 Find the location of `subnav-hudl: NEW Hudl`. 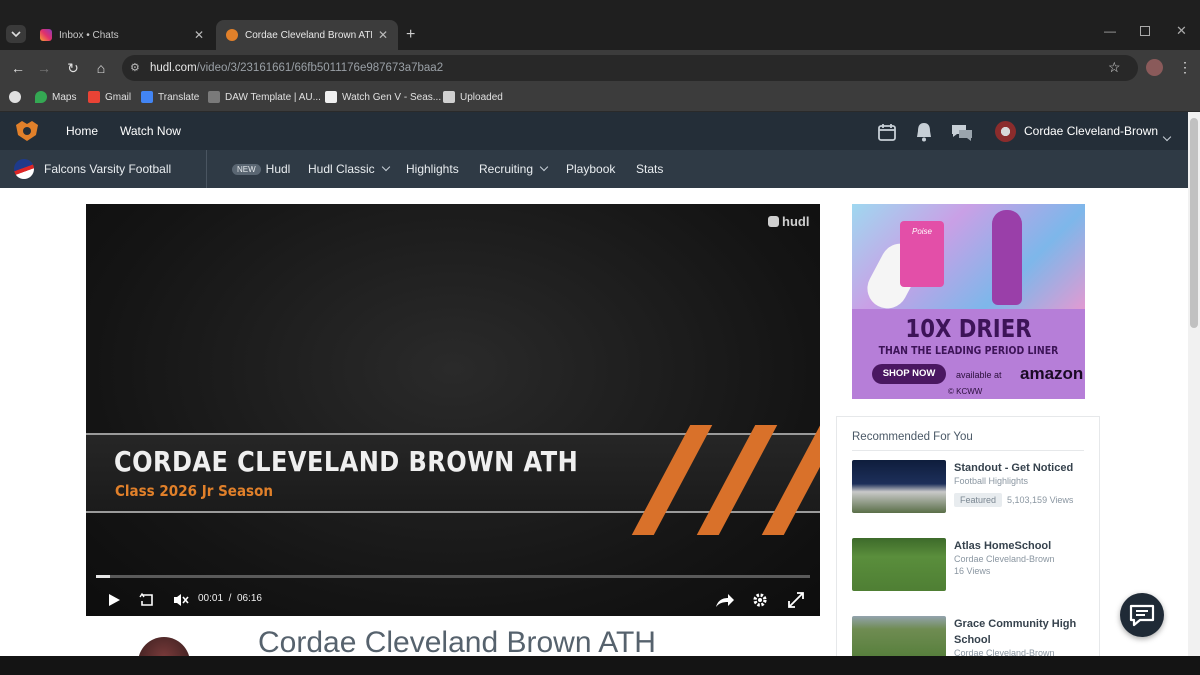

subnav-hudl: NEW Hudl is located at coordinates (261, 169).